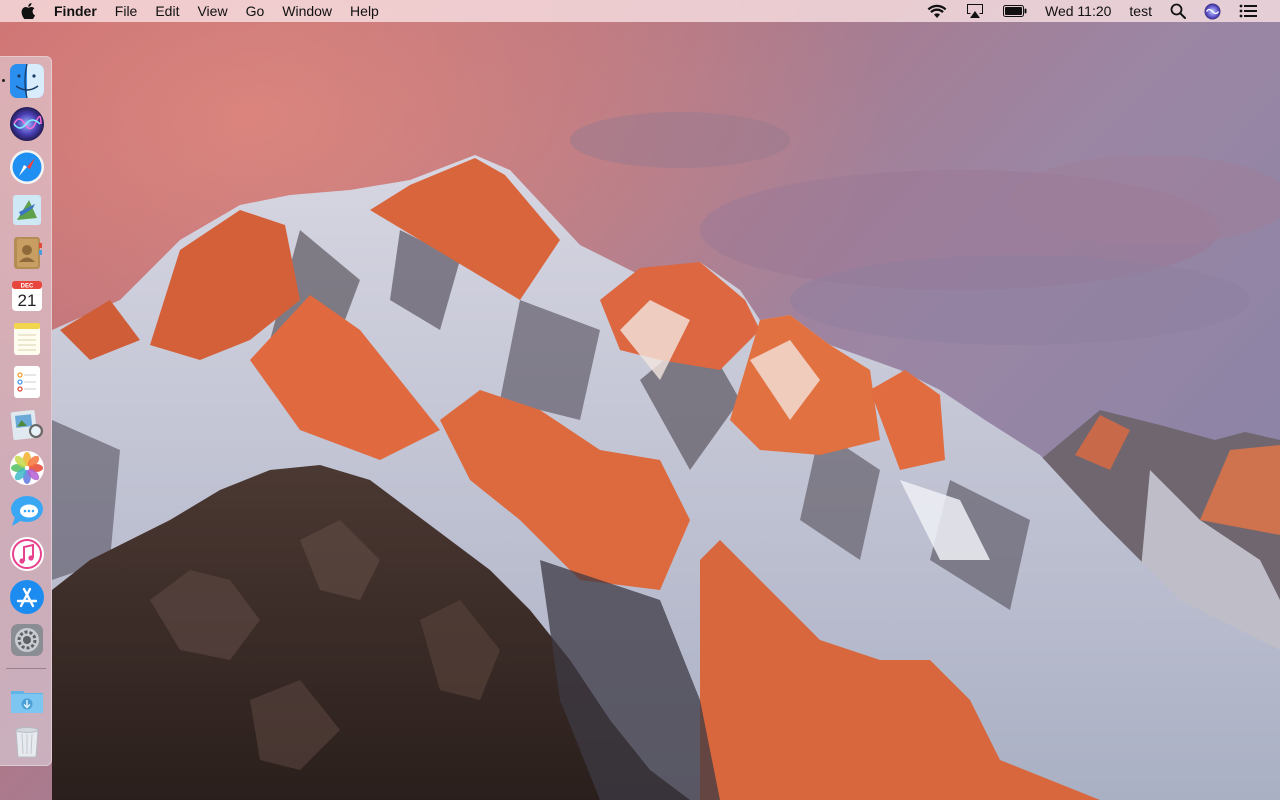  What do you see at coordinates (27, 640) in the screenshot?
I see `system-preferences-icon` at bounding box center [27, 640].